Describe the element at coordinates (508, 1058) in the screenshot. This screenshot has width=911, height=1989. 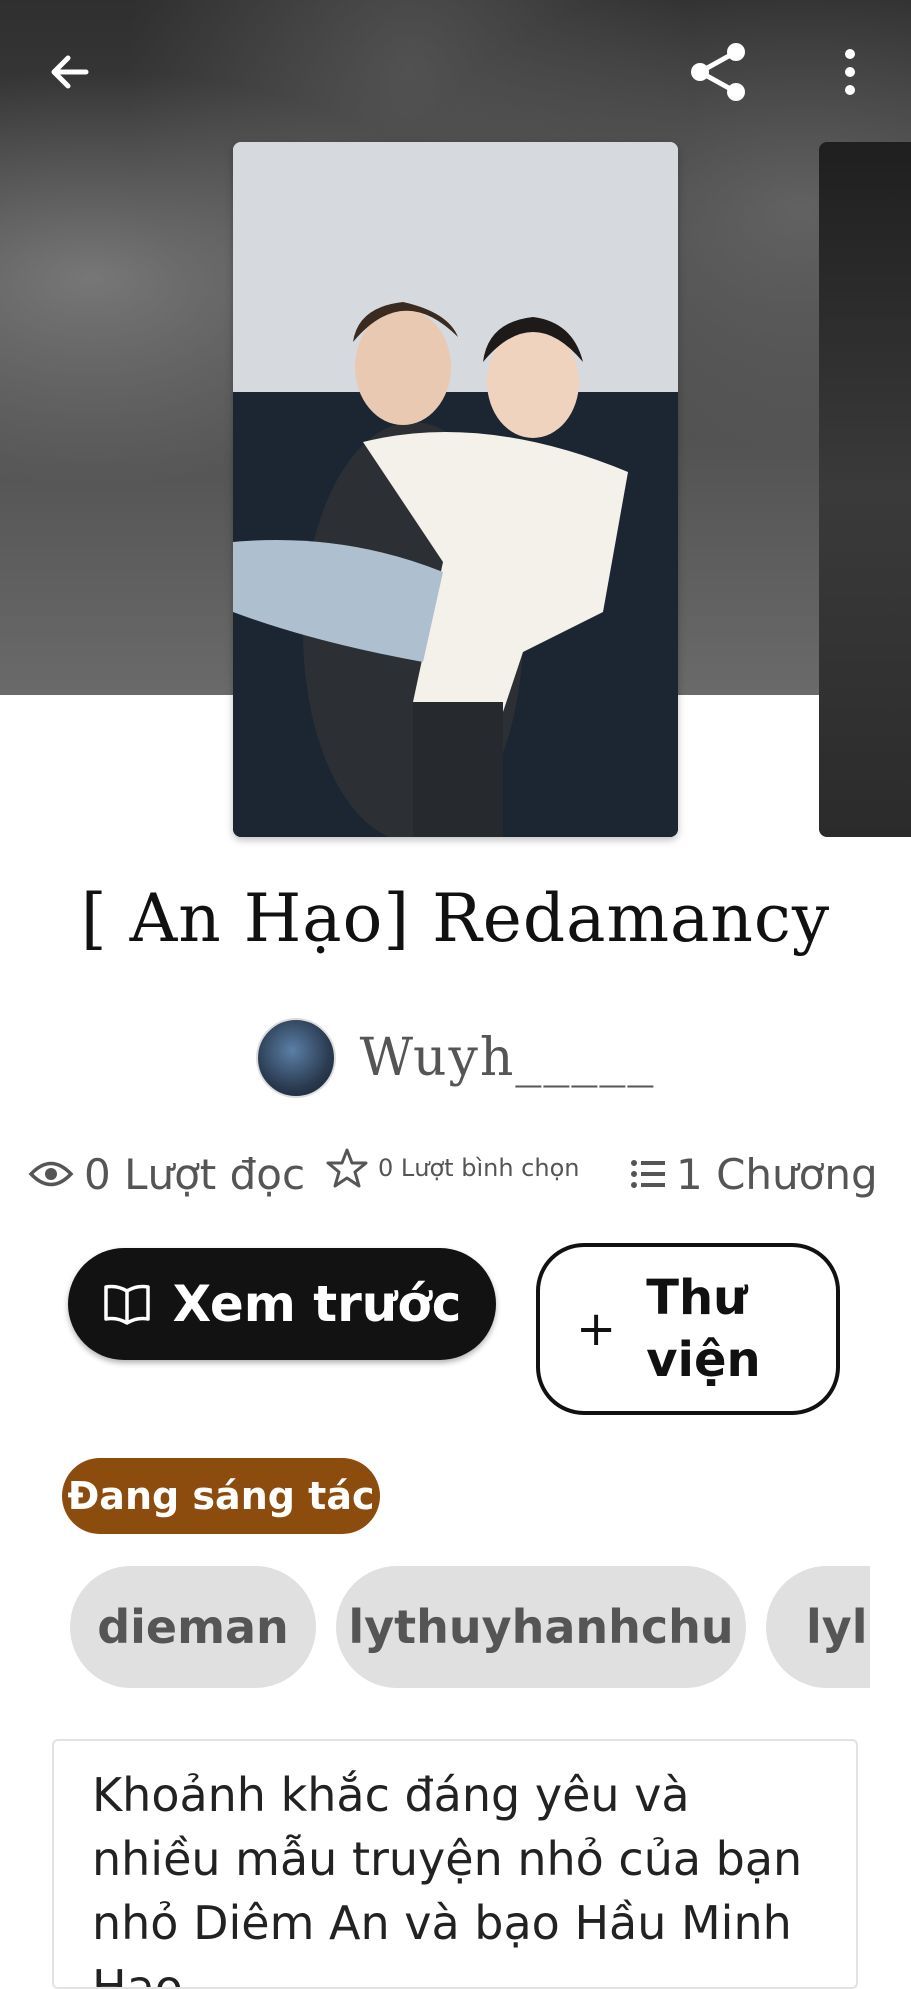
I see `author-name: Wuyh_____` at that location.